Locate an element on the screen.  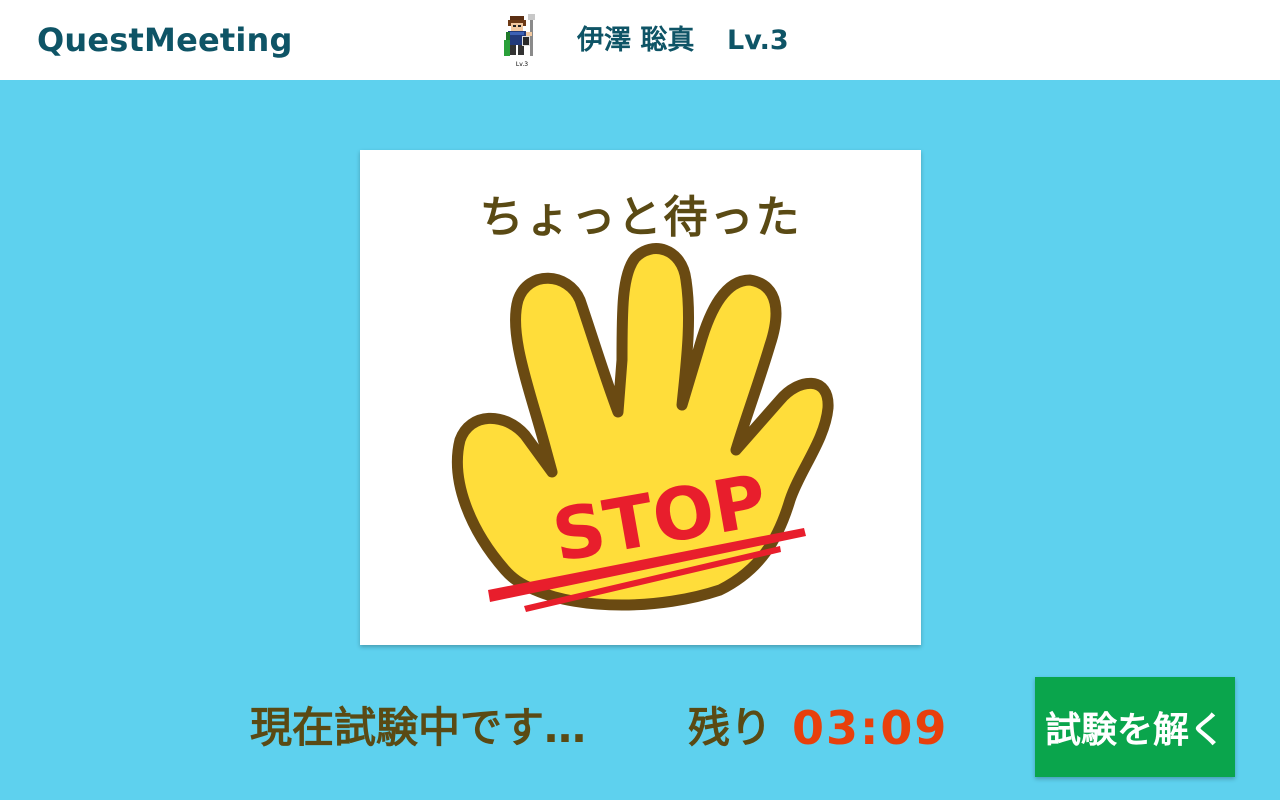
countdown-timer: 03:09 is located at coordinates (870, 728).